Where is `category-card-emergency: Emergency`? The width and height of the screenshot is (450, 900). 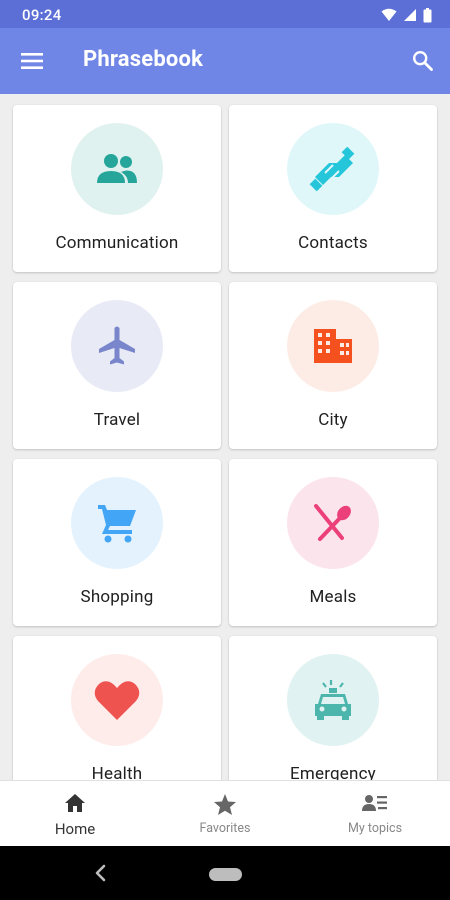
category-card-emergency: Emergency is located at coordinates (333, 708).